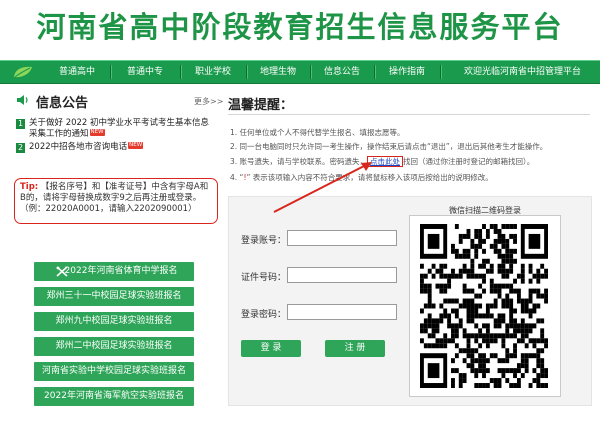  I want to click on nav-welcome-text: 欢迎光临河南省中招管理平台, so click(522, 72).